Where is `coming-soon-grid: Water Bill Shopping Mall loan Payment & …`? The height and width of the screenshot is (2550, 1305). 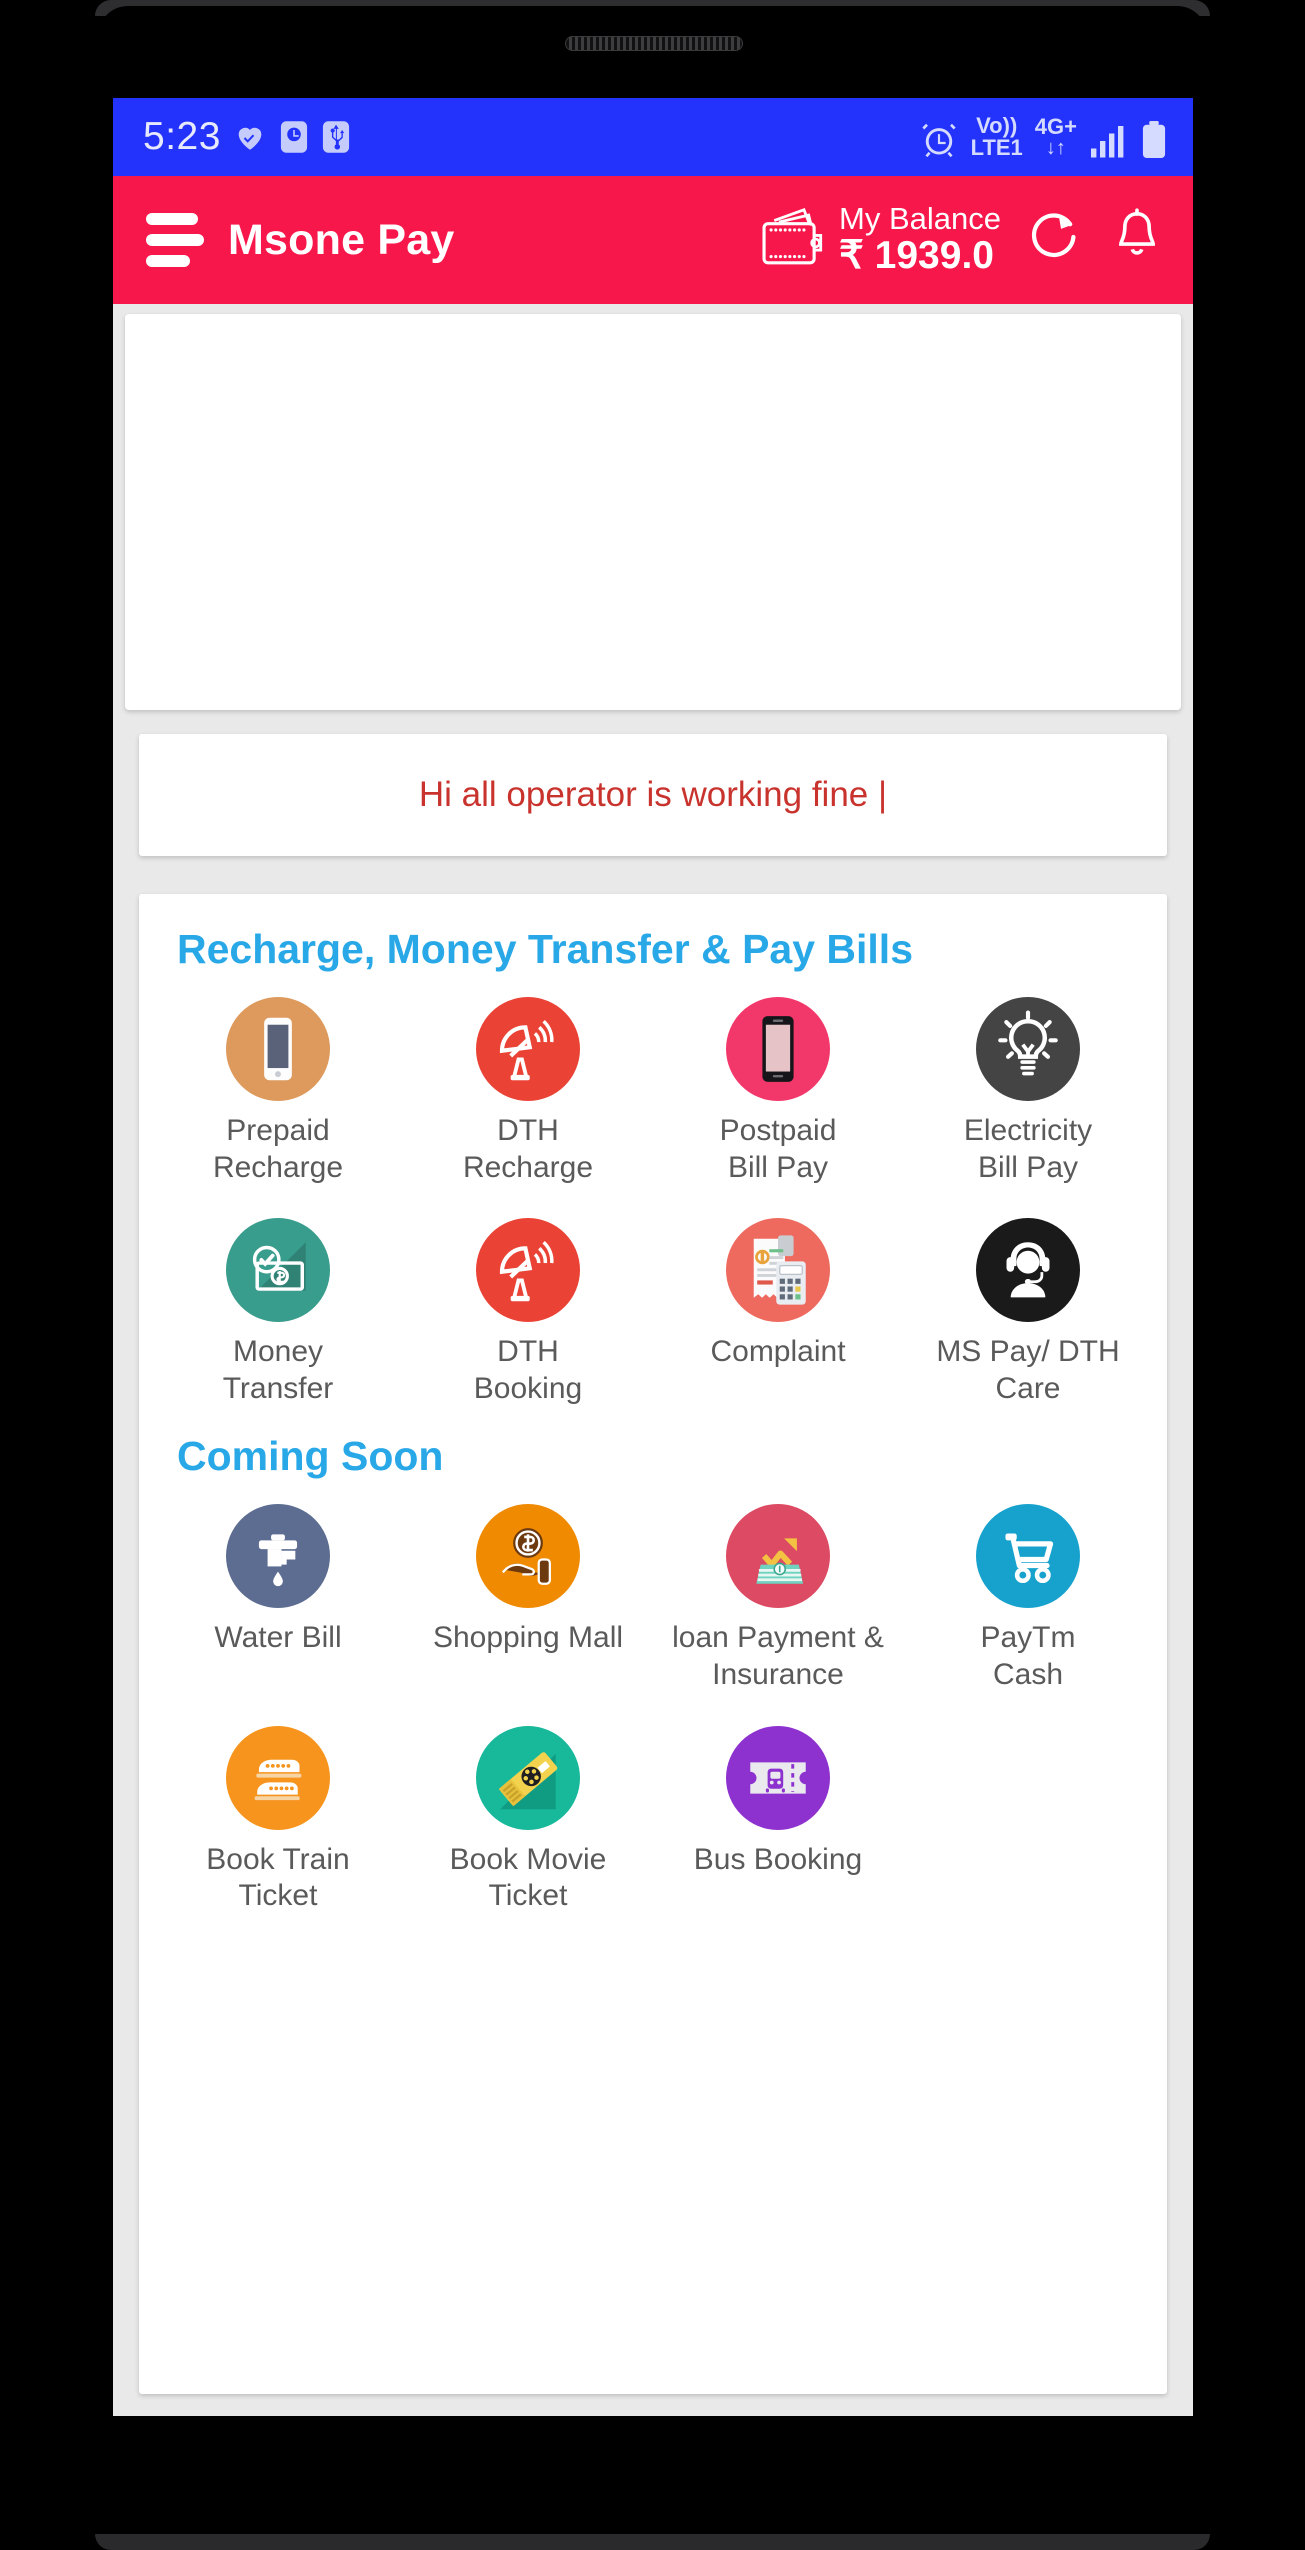 coming-soon-grid: Water Bill Shopping Mall loan Payment & … is located at coordinates (653, 1706).